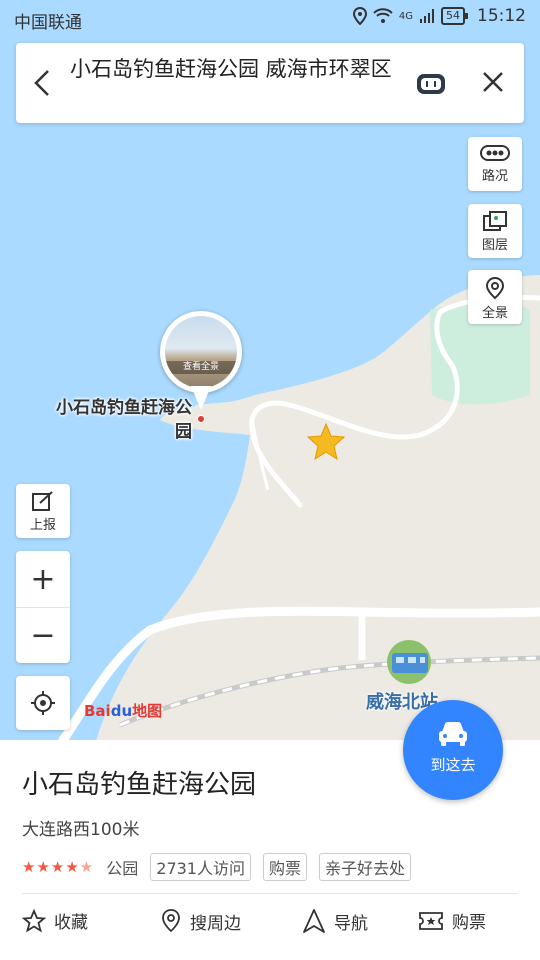 The height and width of the screenshot is (960, 540). What do you see at coordinates (42, 501) in the screenshot?
I see `edit-icon` at bounding box center [42, 501].